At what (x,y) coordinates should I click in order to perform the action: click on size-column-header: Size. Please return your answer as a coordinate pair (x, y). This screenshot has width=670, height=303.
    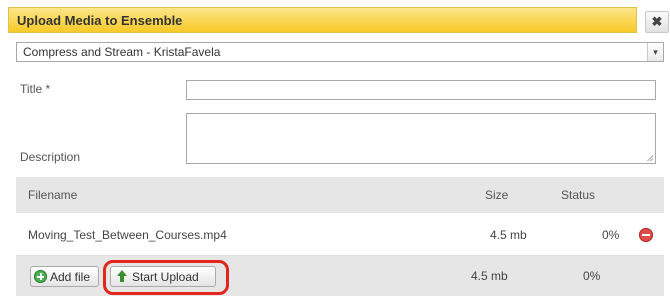
    Looking at the image, I should click on (497, 195).